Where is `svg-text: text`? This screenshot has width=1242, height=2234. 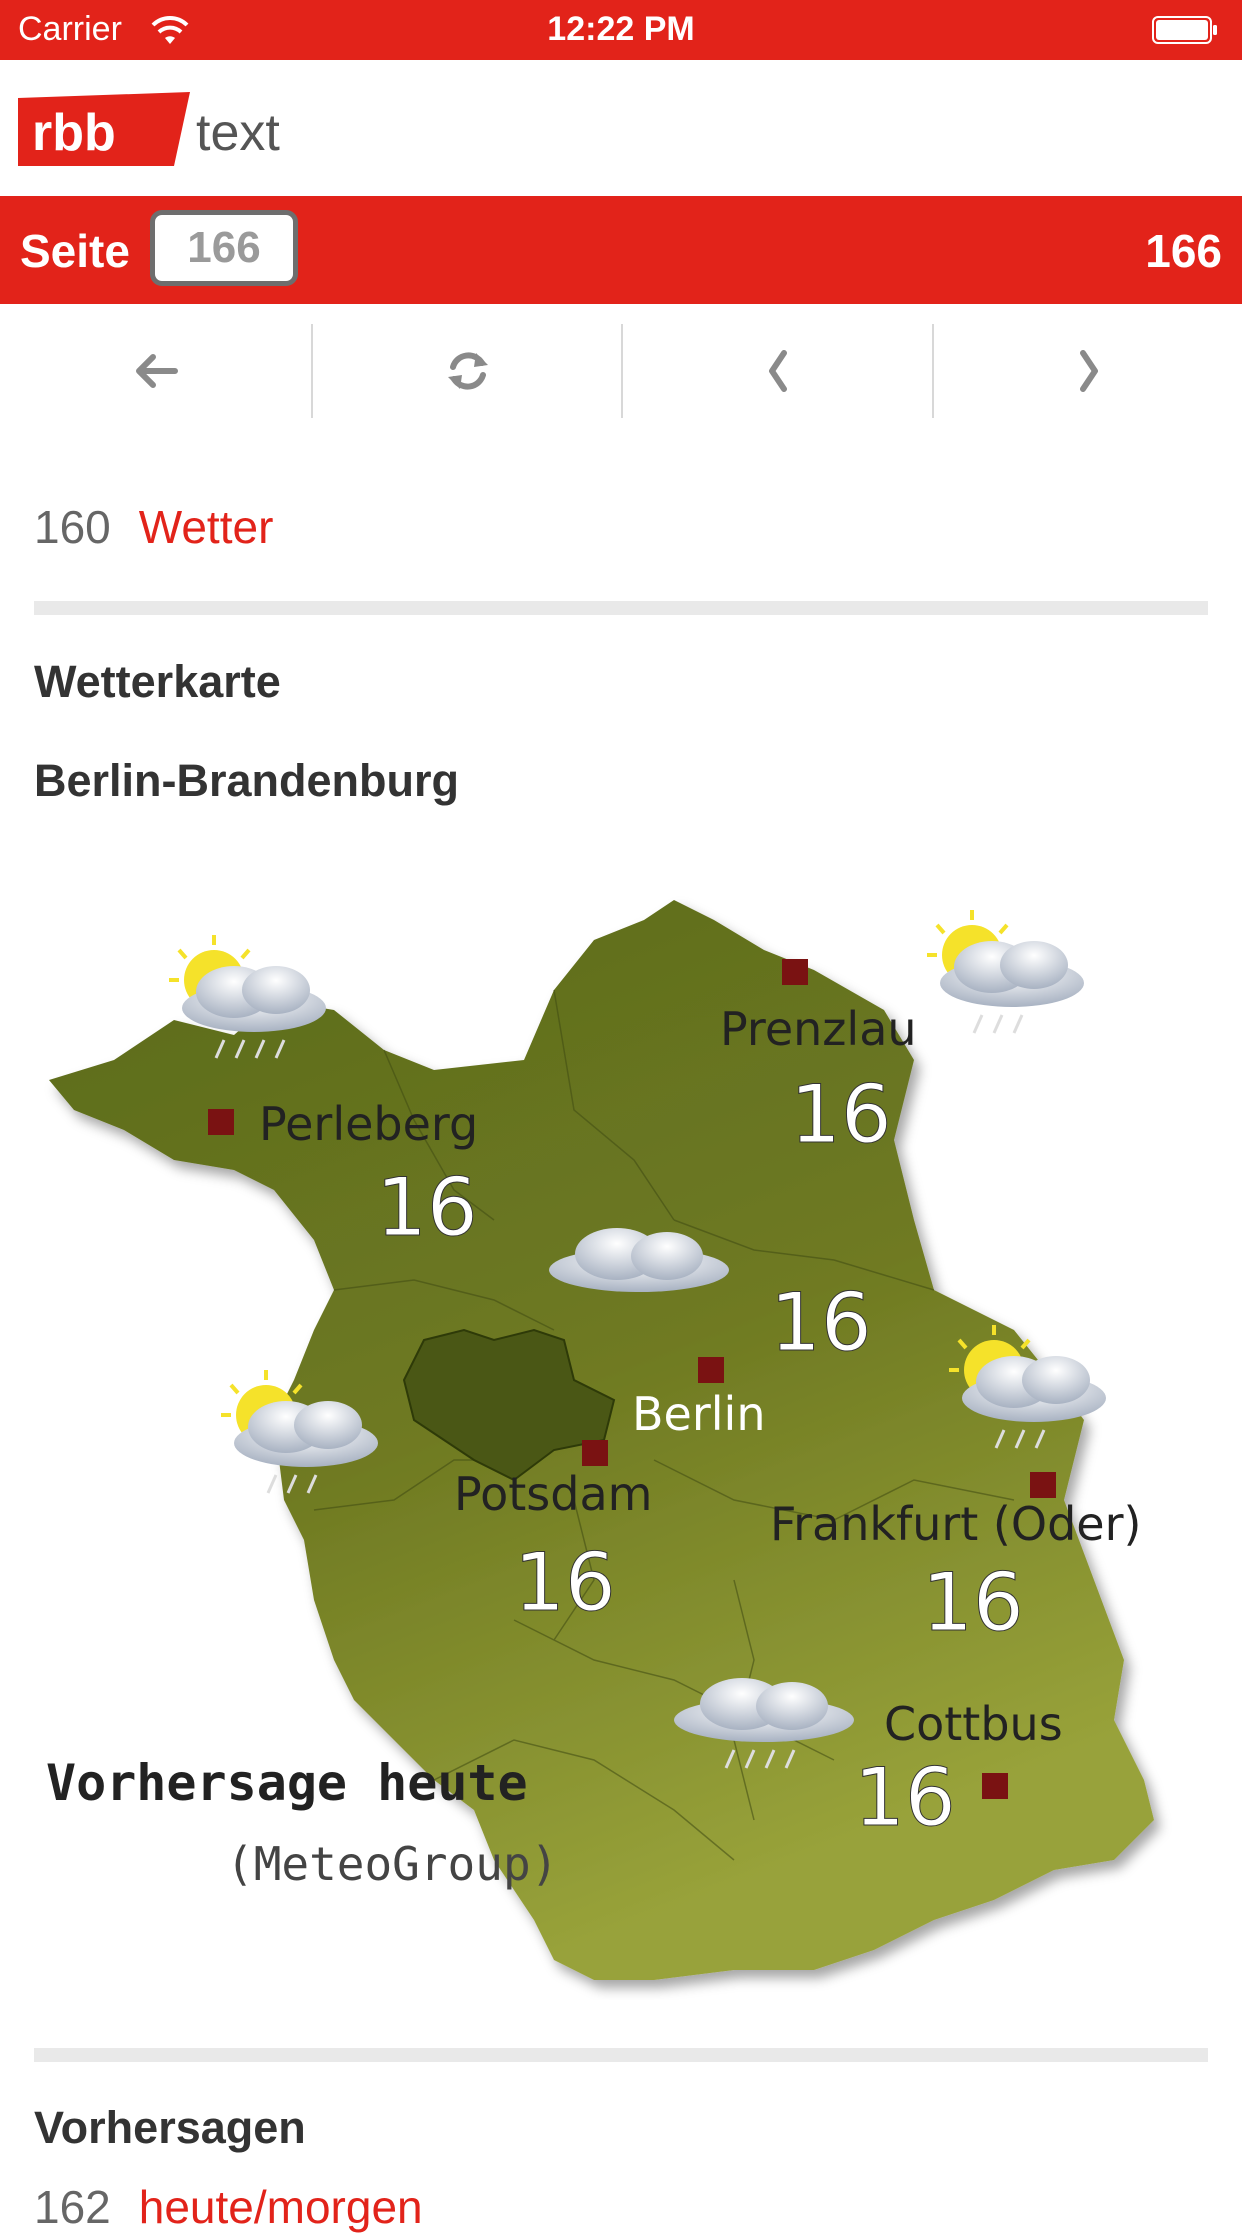
svg-text: text is located at coordinates (238, 133).